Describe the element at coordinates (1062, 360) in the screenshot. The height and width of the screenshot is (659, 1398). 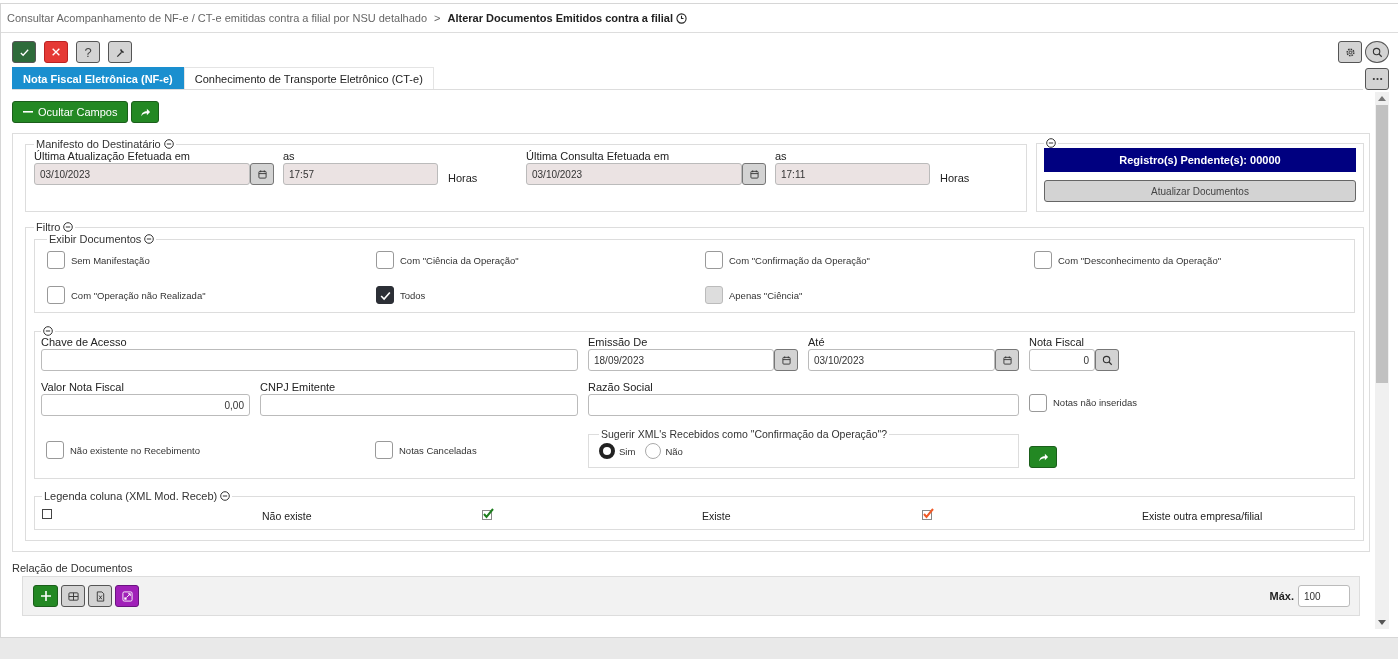
I see `invoice-number-field: 0` at that location.